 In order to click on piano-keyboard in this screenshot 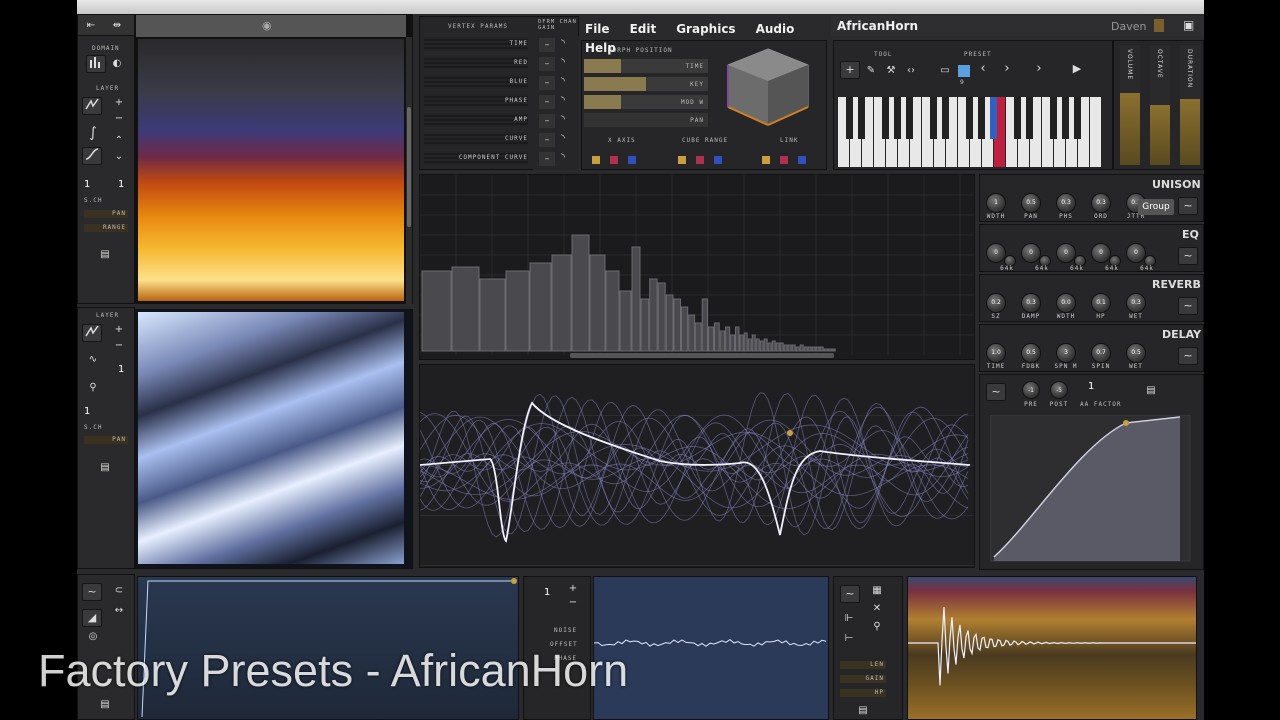, I will do `click(971, 132)`.